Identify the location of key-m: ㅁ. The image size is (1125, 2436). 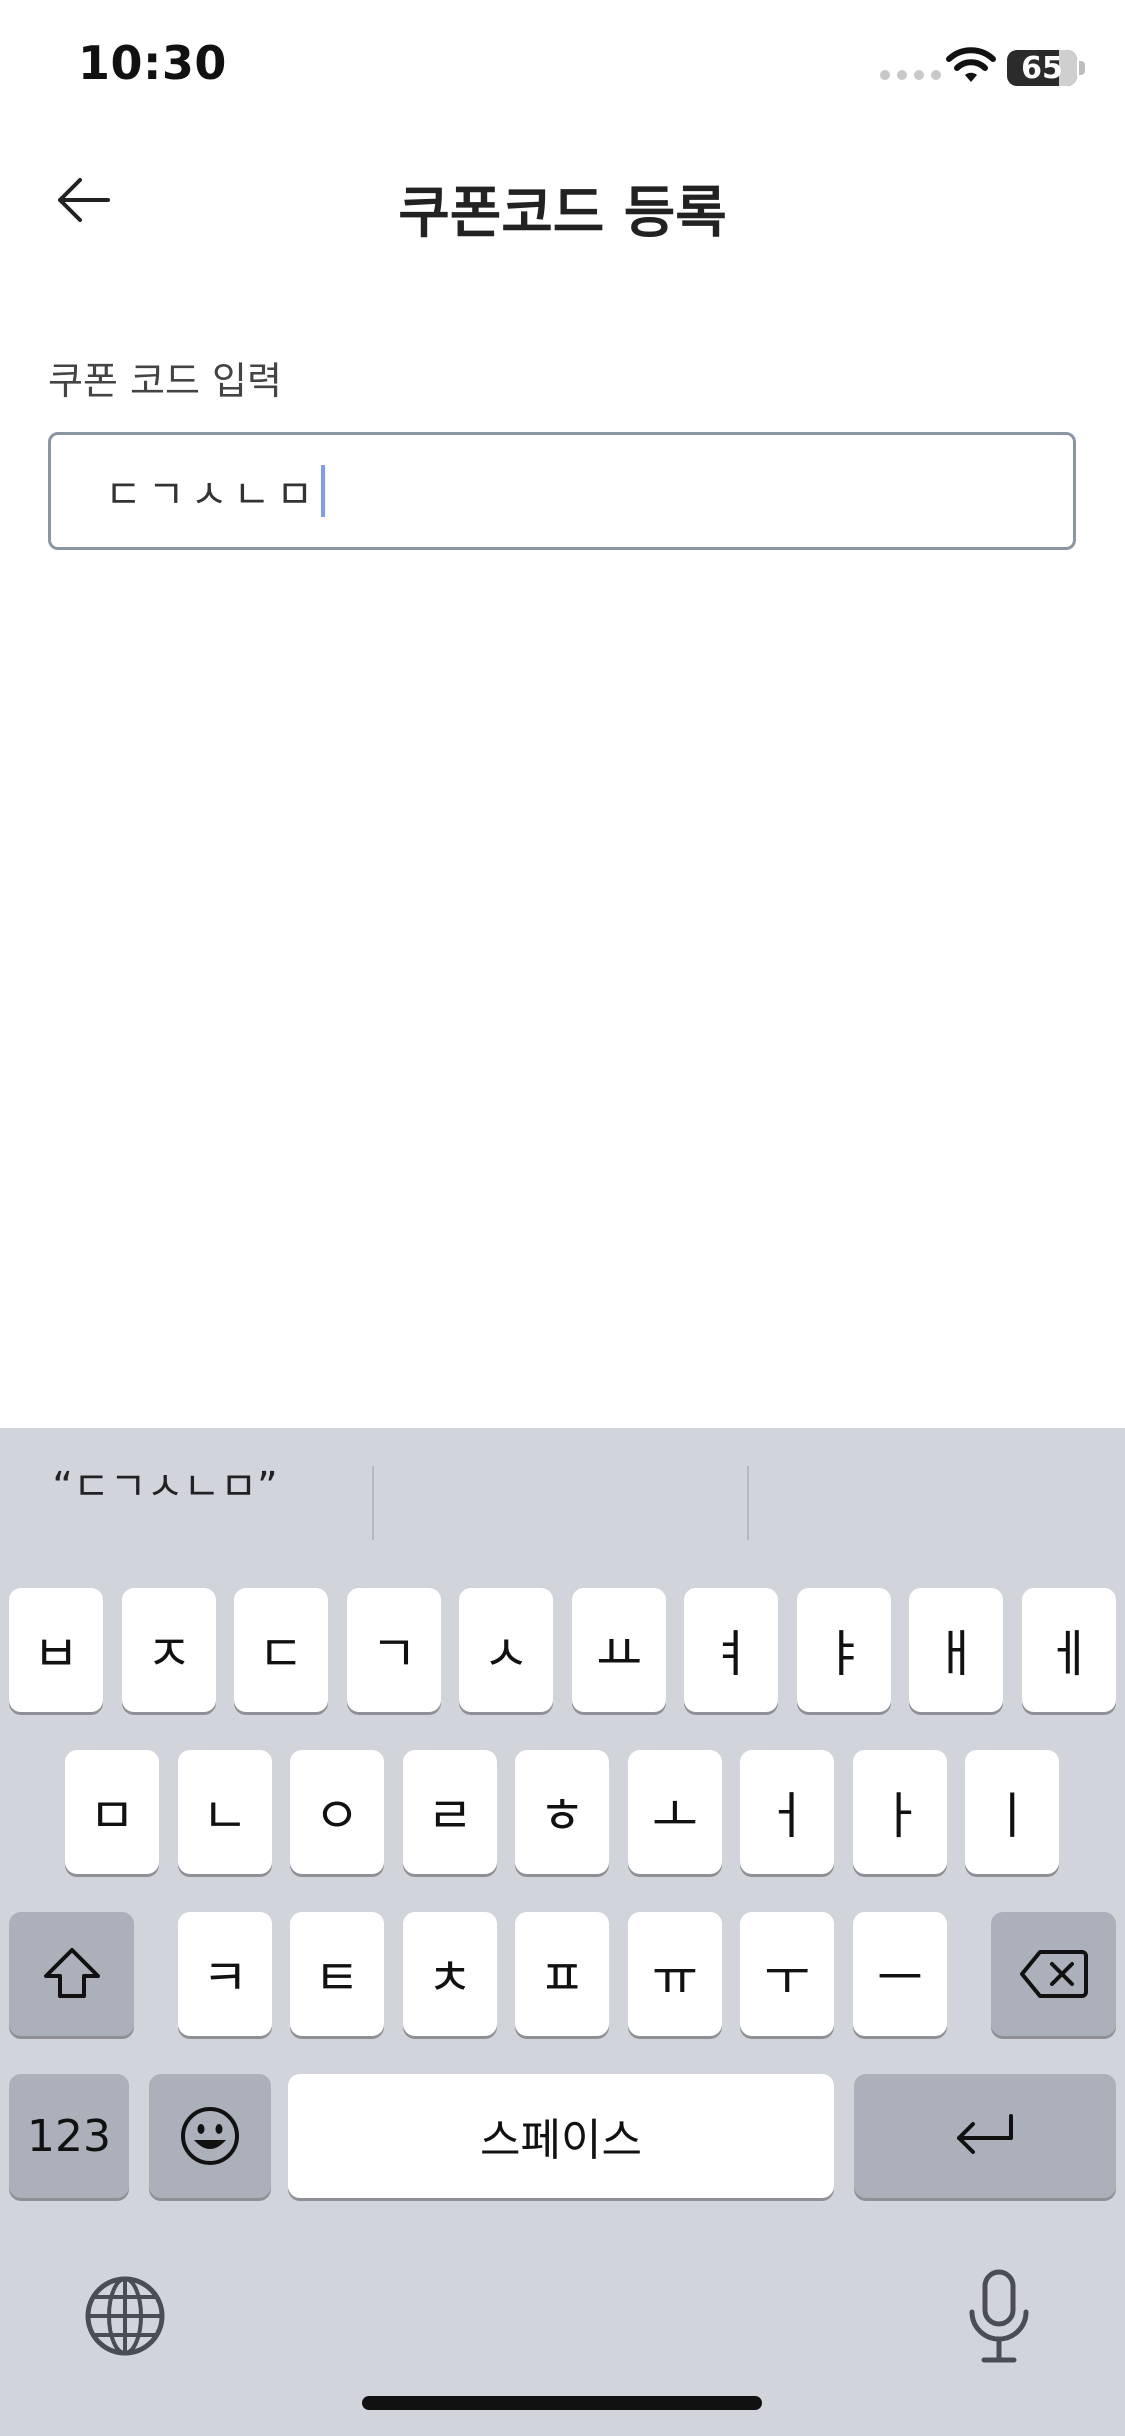
(112, 1812).